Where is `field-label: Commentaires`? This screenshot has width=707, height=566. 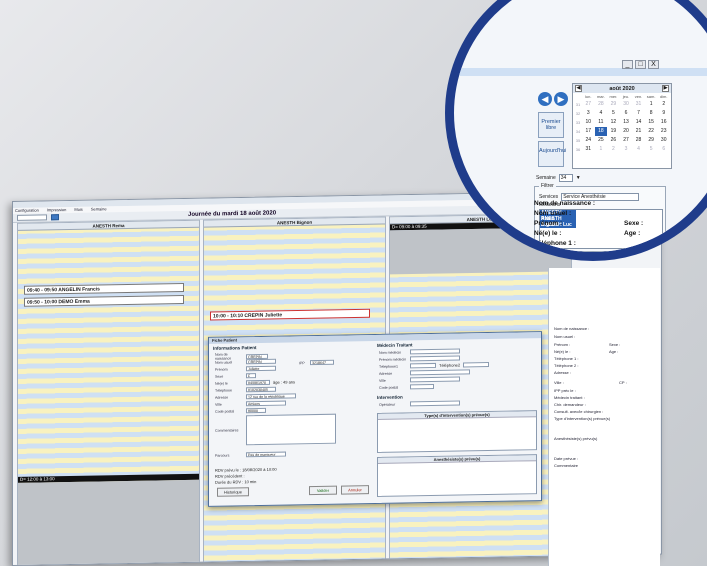 field-label: Commentaires is located at coordinates (227, 430).